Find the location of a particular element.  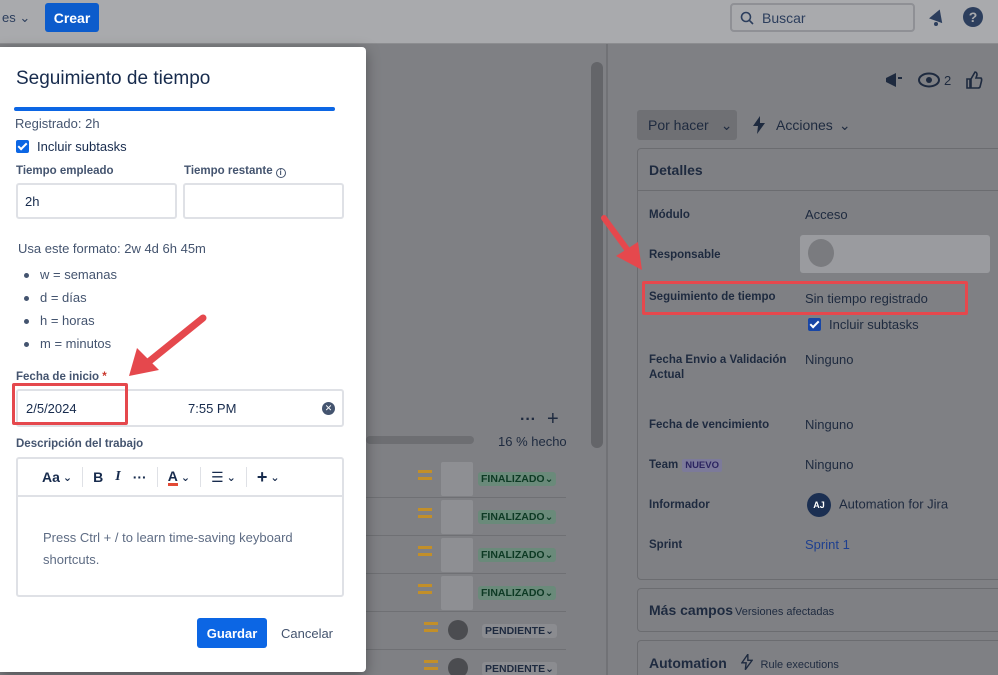

automation-section: Automation Rule executions is located at coordinates (817, 657).